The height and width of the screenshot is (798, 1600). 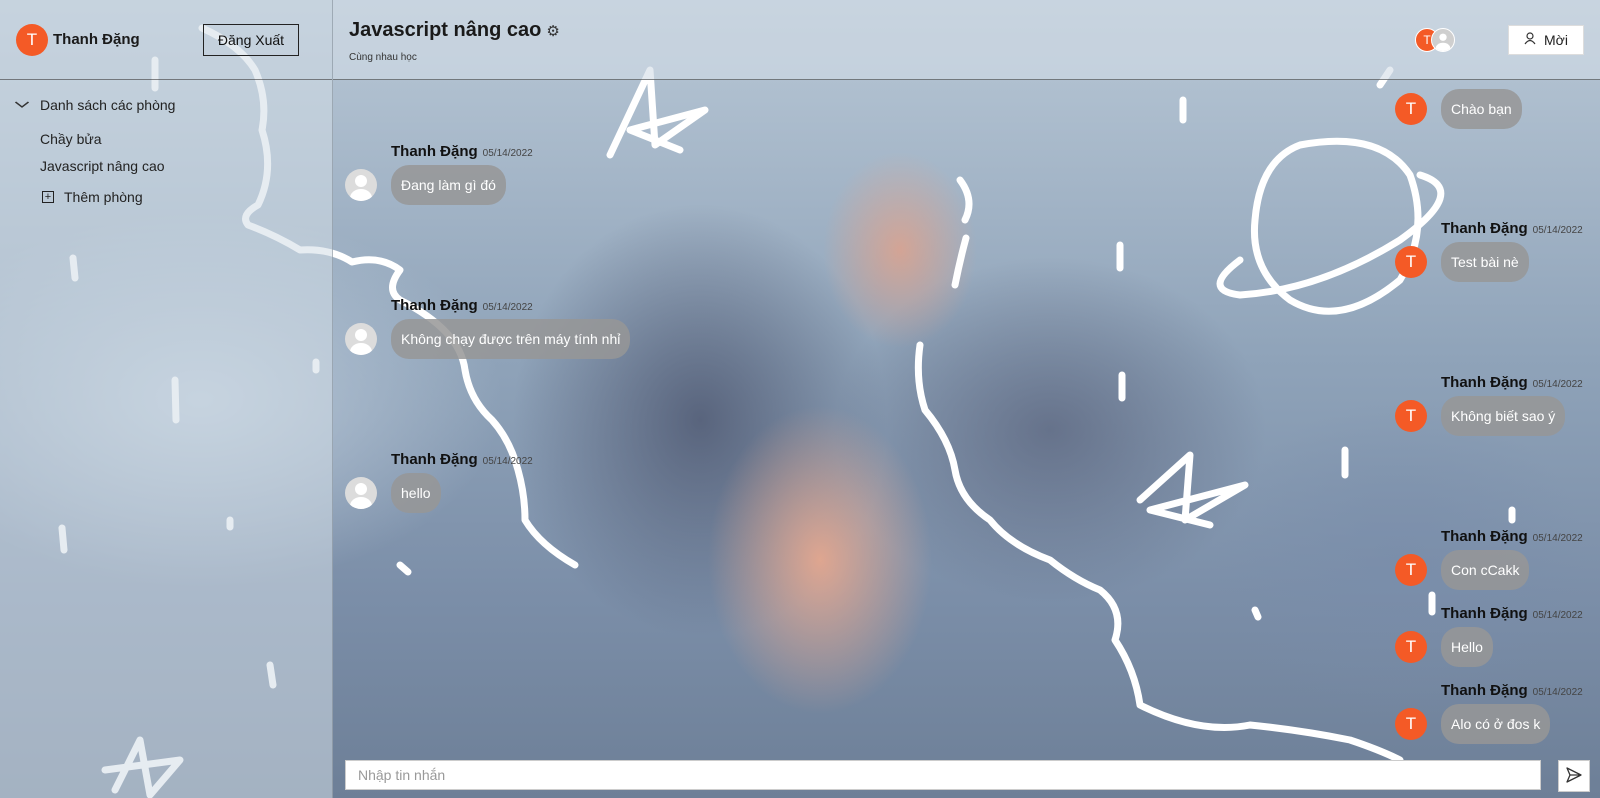 I want to click on message-item: T Thanh Đặng 05/14/2022 Alo có ở đos k, so click(x=1489, y=713).